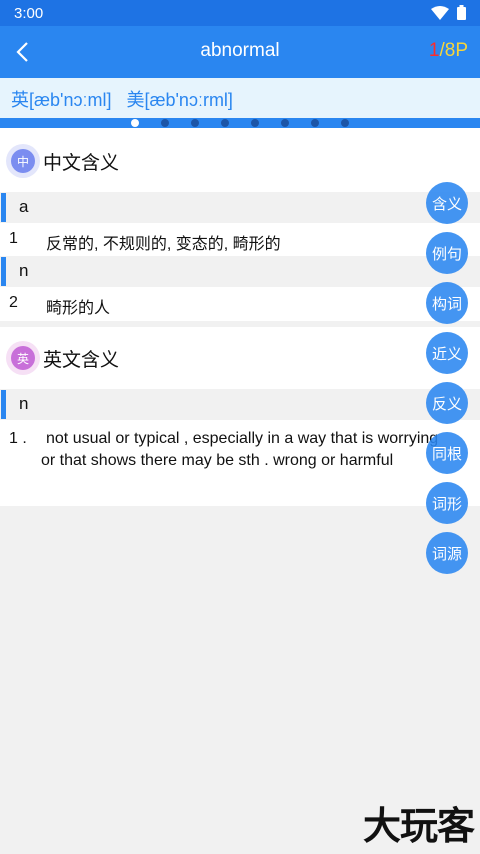 The width and height of the screenshot is (480, 854). Describe the element at coordinates (18, 438) in the screenshot. I see `definition-number: 1 .` at that location.